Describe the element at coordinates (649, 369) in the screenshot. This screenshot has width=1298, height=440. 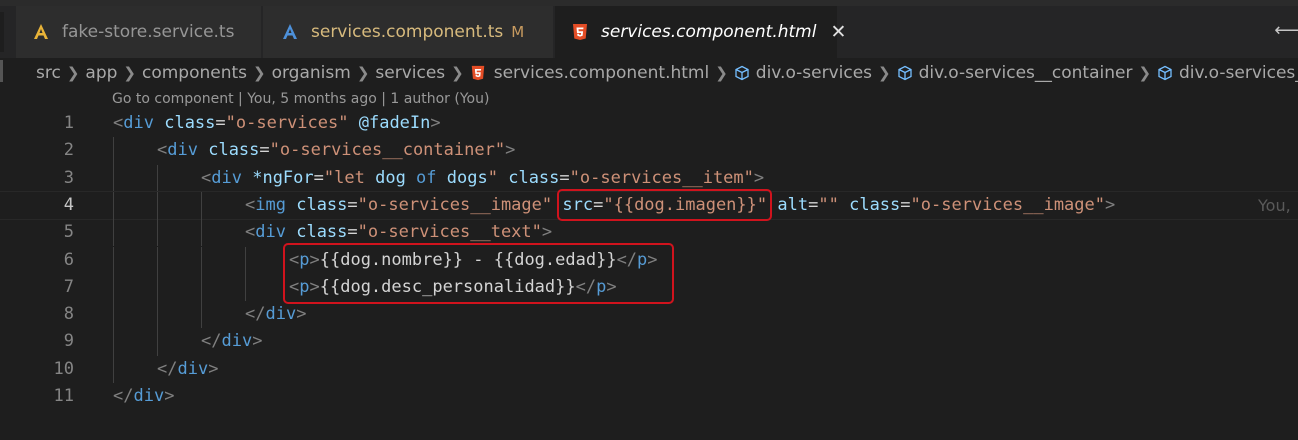
I see `code-line: 10 </div>` at that location.